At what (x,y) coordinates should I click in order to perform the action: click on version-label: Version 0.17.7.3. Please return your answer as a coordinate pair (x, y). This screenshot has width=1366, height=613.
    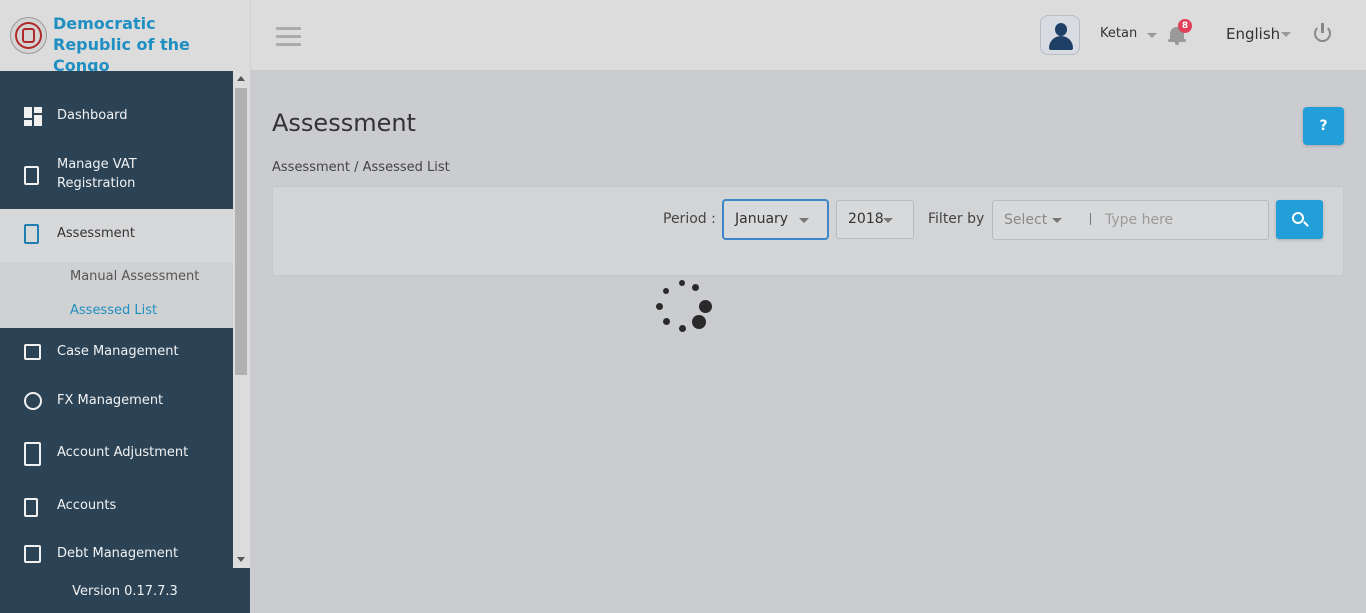
    Looking at the image, I should click on (125, 590).